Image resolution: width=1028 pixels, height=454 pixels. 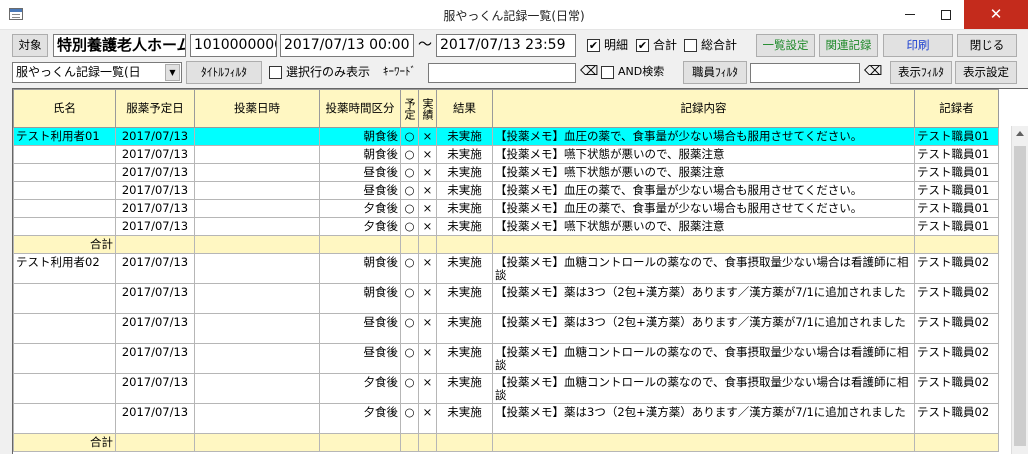 What do you see at coordinates (275, 72) in the screenshot?
I see `selected-only-checkbox` at bounding box center [275, 72].